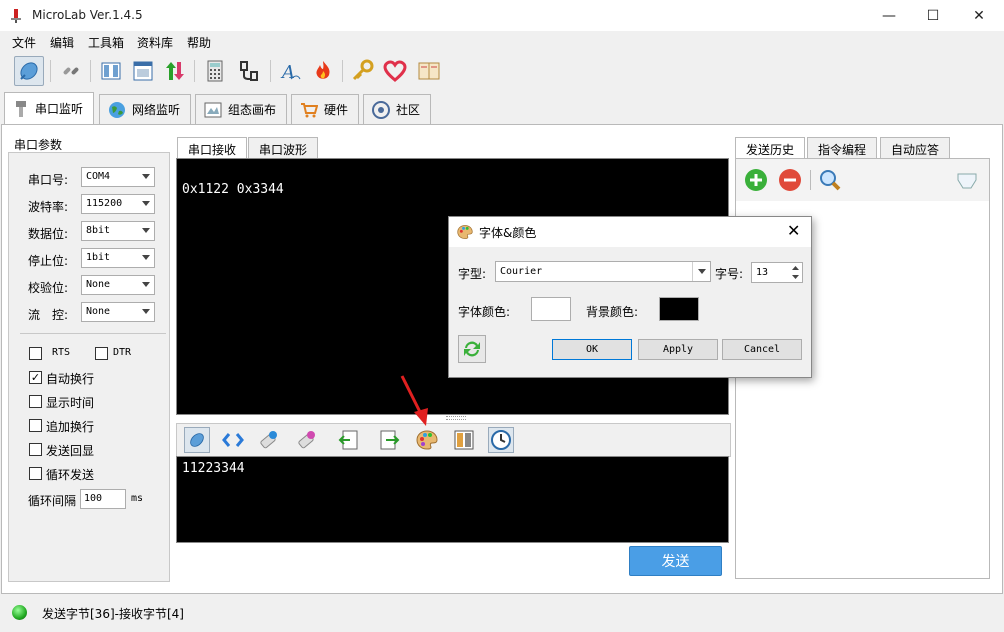 This screenshot has height=632, width=1004. Describe the element at coordinates (967, 181) in the screenshot. I see `eraser-icon` at that location.